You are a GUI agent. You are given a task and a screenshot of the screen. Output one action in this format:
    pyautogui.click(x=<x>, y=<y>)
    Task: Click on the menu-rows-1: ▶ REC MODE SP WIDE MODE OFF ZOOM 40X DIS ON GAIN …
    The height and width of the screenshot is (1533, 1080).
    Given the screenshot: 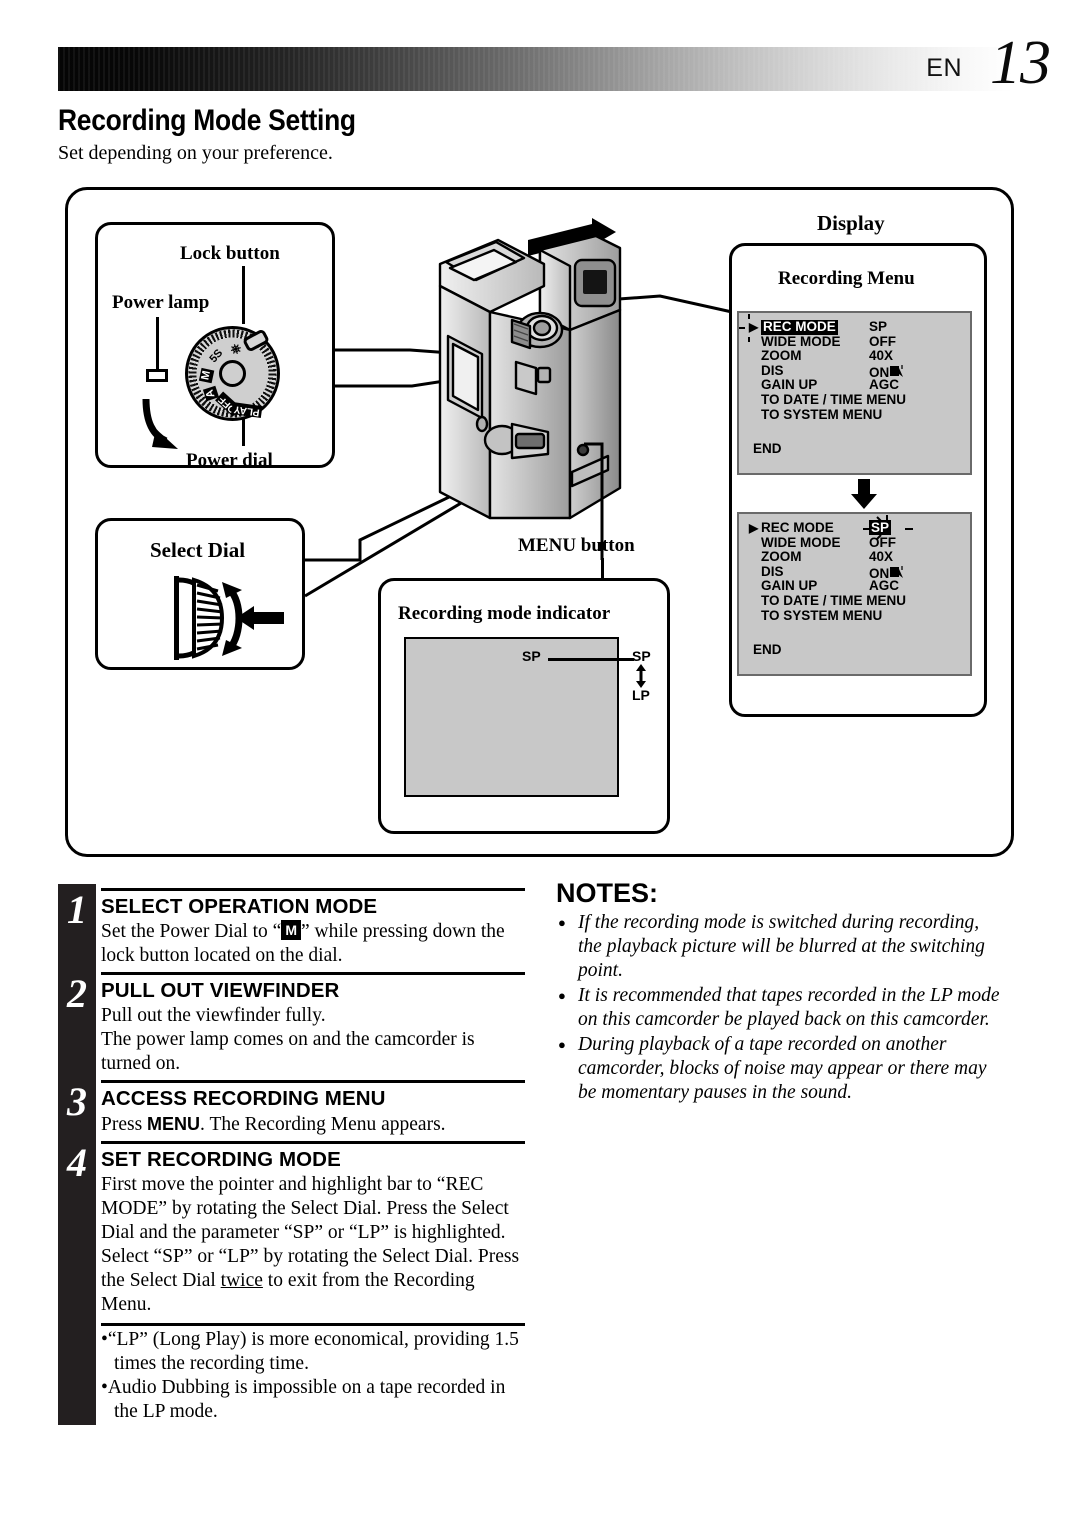 What is the action you would take?
    pyautogui.click(x=854, y=368)
    